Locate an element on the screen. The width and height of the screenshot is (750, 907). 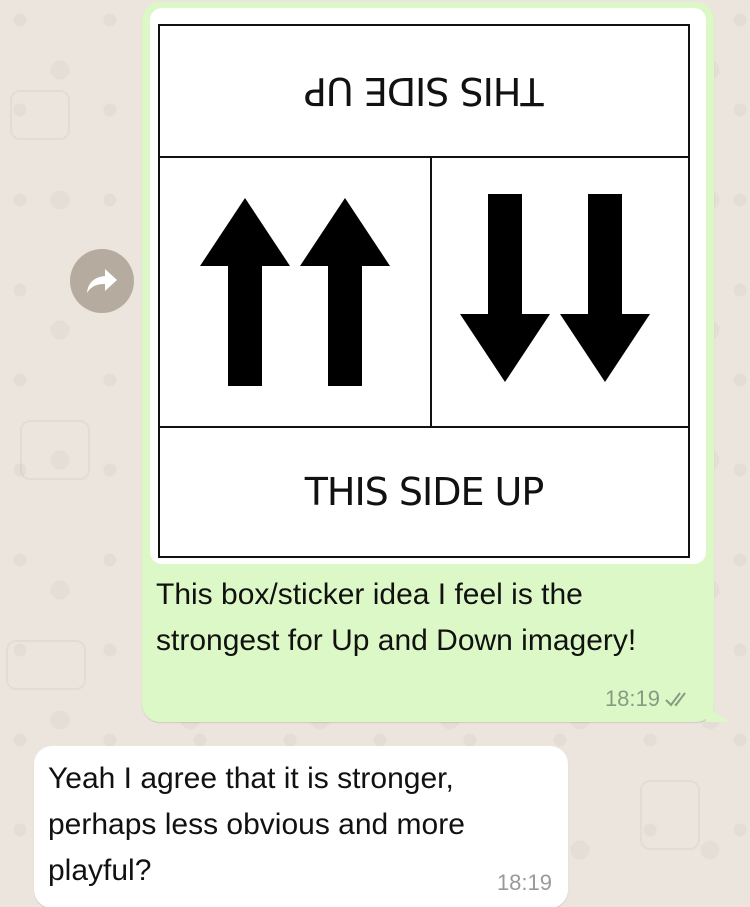
up-arrows-icon is located at coordinates (295, 292).